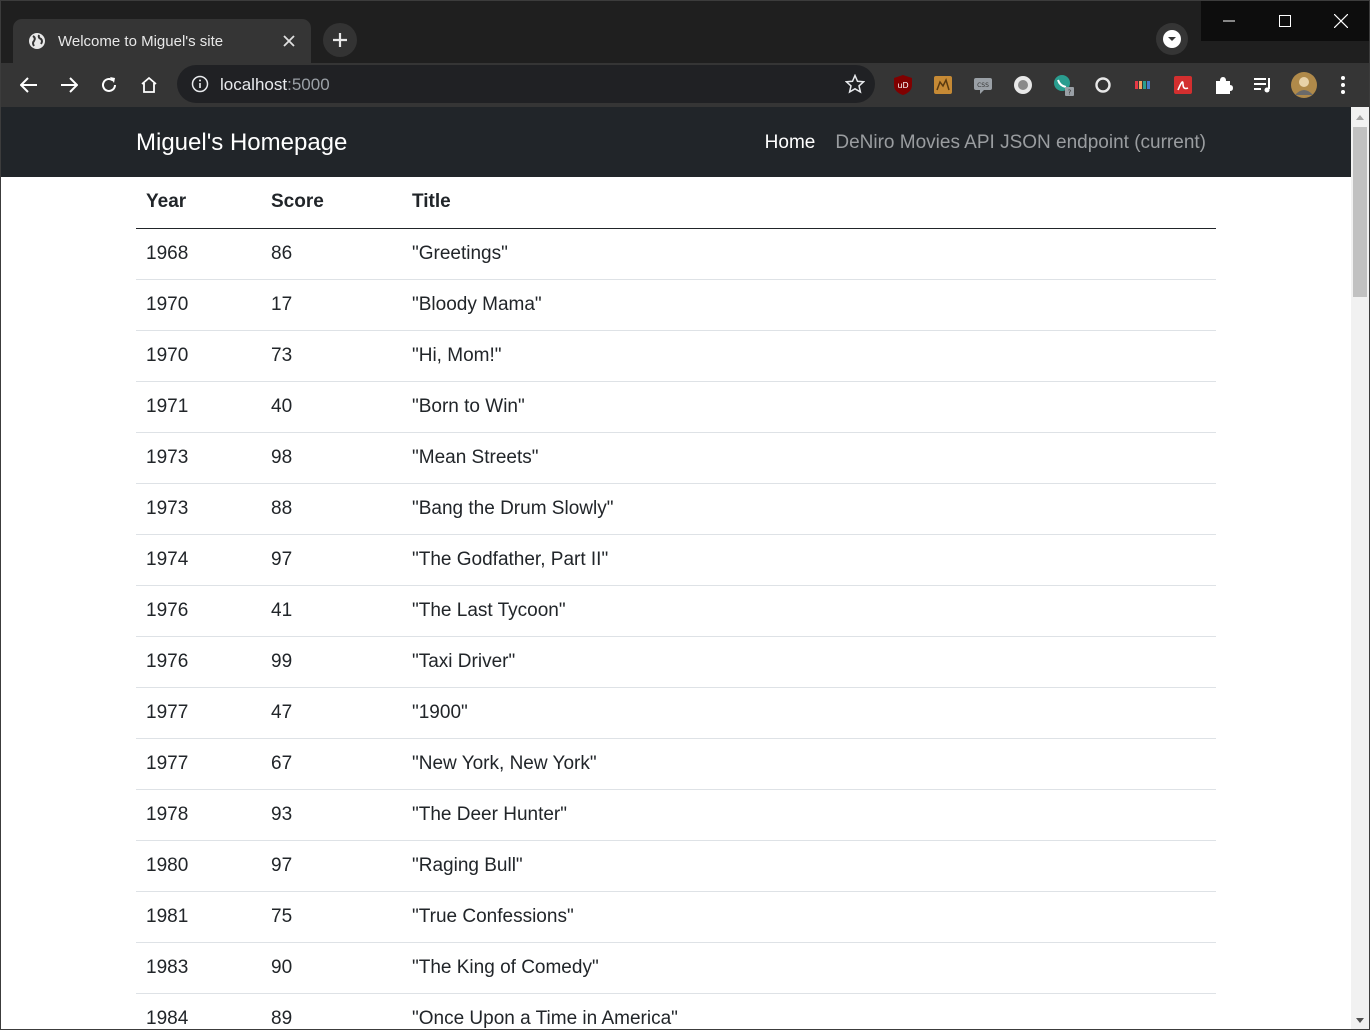  What do you see at coordinates (289, 41) in the screenshot?
I see `close-tab-icon` at bounding box center [289, 41].